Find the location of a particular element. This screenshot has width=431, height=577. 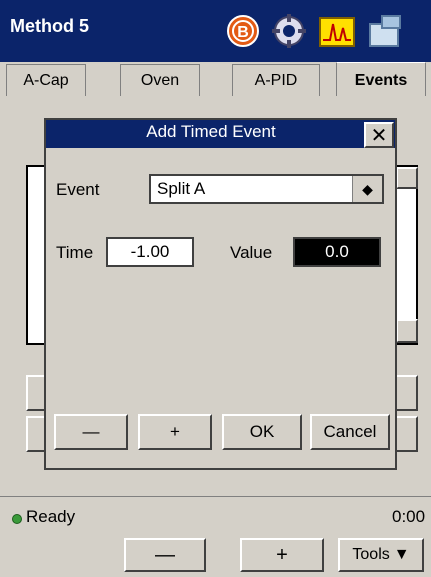

value-field: 0.0 is located at coordinates (337, 252).